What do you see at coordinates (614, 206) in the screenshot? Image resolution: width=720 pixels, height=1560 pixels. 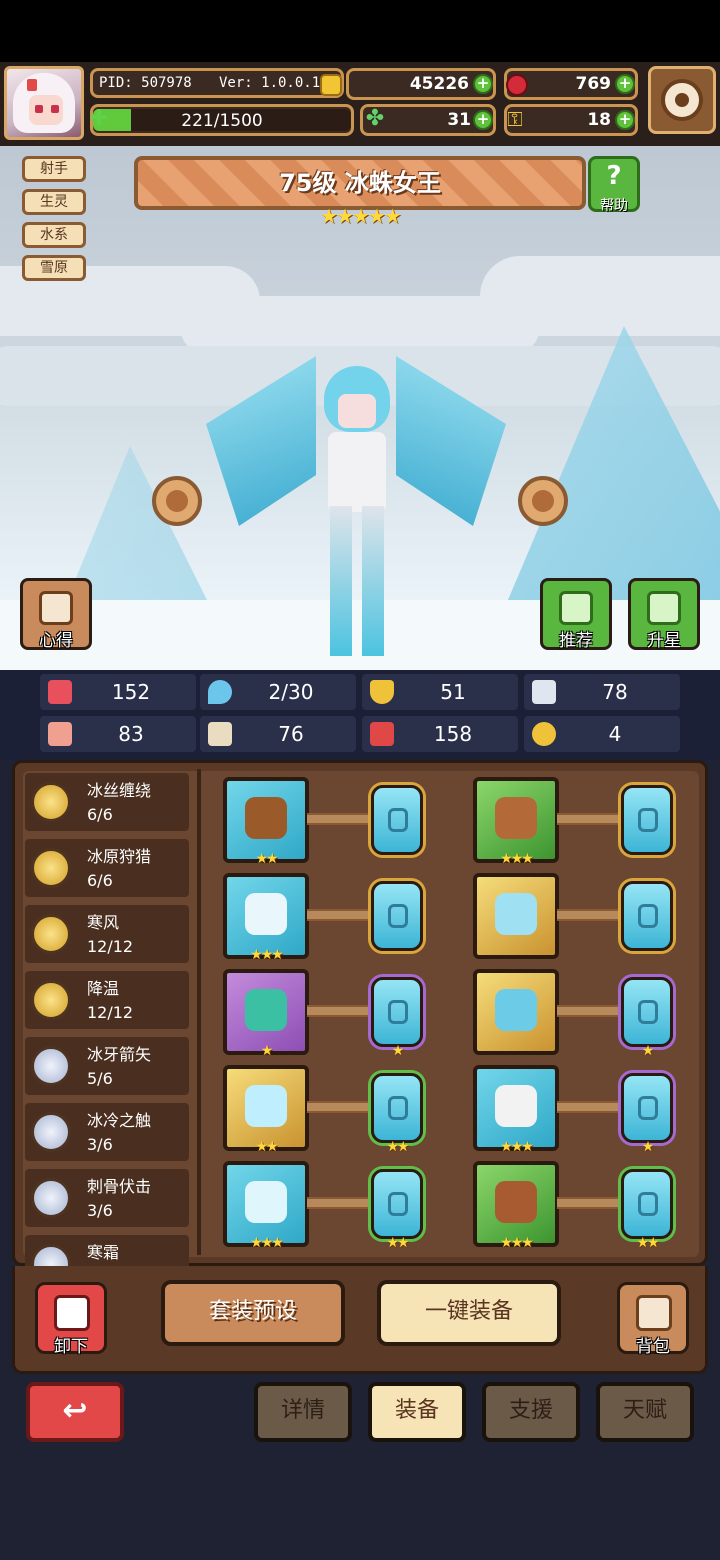 I see `help-label: 帮助` at bounding box center [614, 206].